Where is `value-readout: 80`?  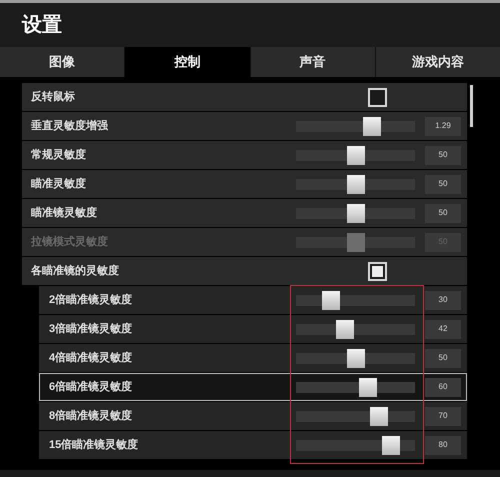 value-readout: 80 is located at coordinates (443, 445).